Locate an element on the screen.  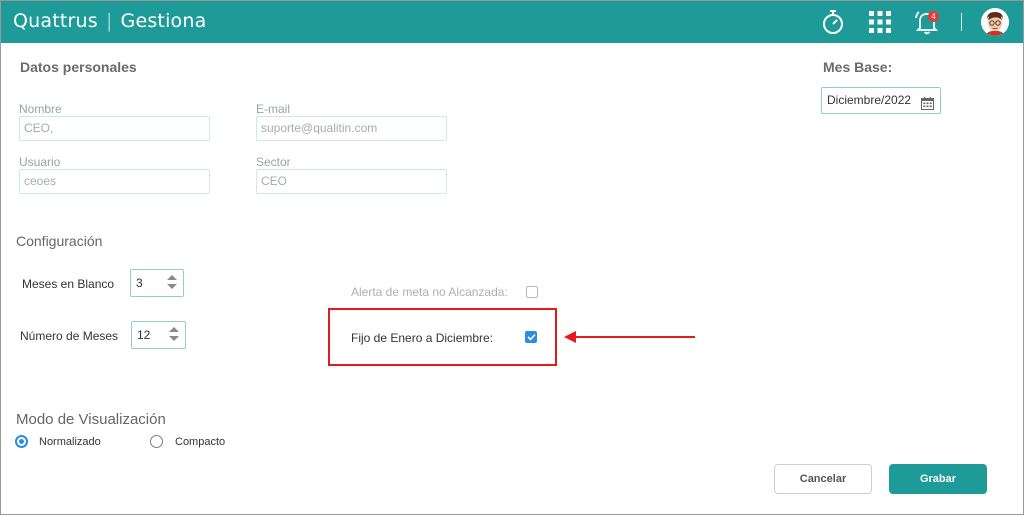
alerta-meta-checkbox is located at coordinates (532, 292).